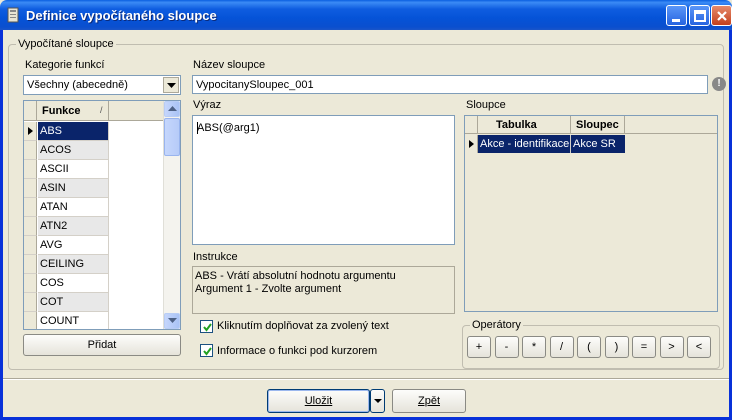 This screenshot has height=420, width=732. I want to click on table-column-header: Tabulka, so click(524, 125).